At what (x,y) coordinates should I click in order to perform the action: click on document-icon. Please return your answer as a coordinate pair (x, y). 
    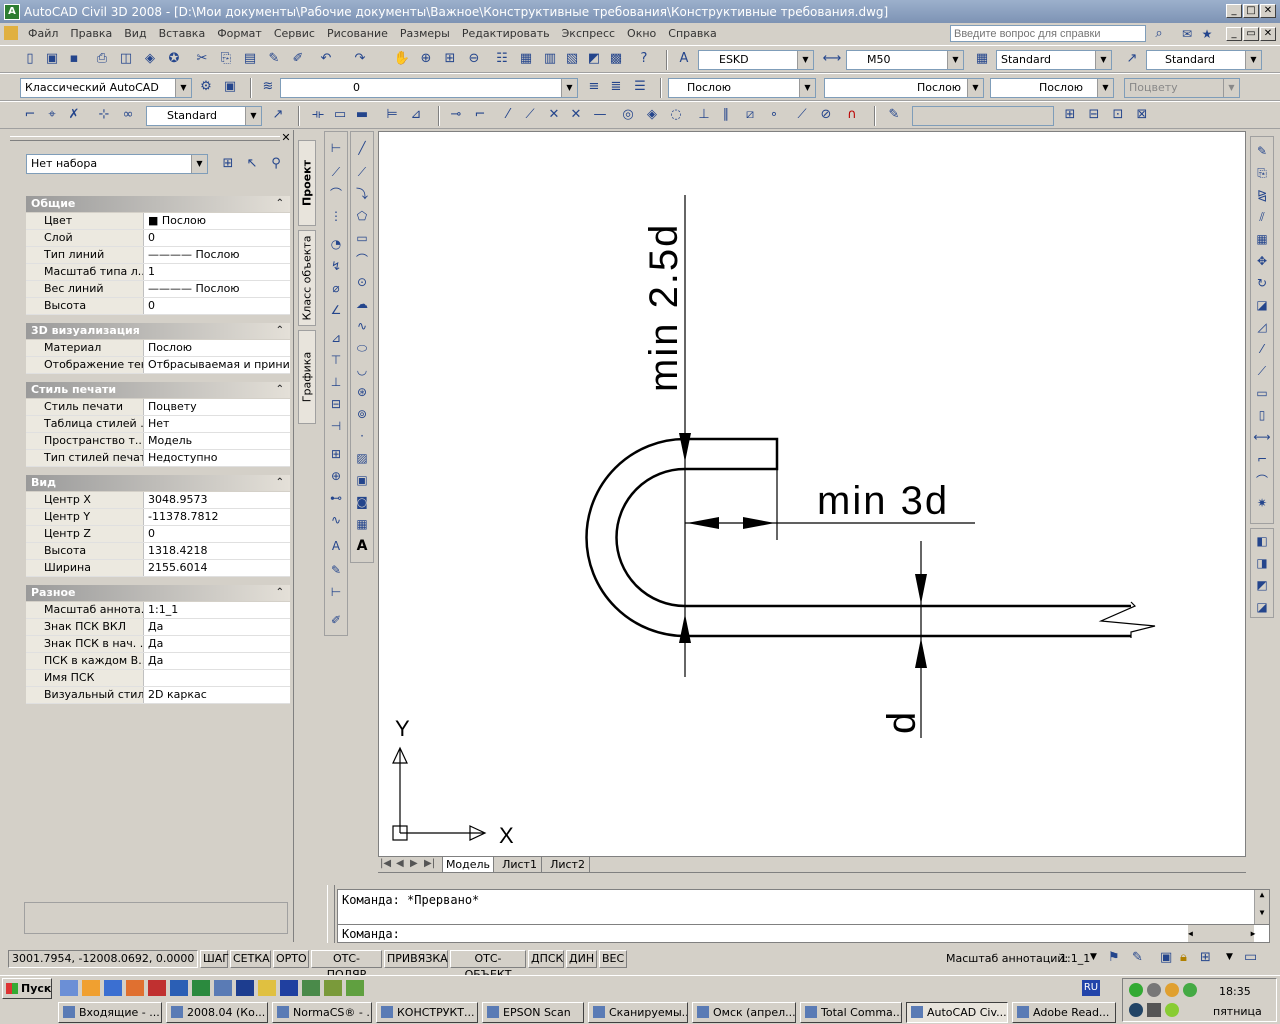
    Looking at the image, I should click on (11, 33).